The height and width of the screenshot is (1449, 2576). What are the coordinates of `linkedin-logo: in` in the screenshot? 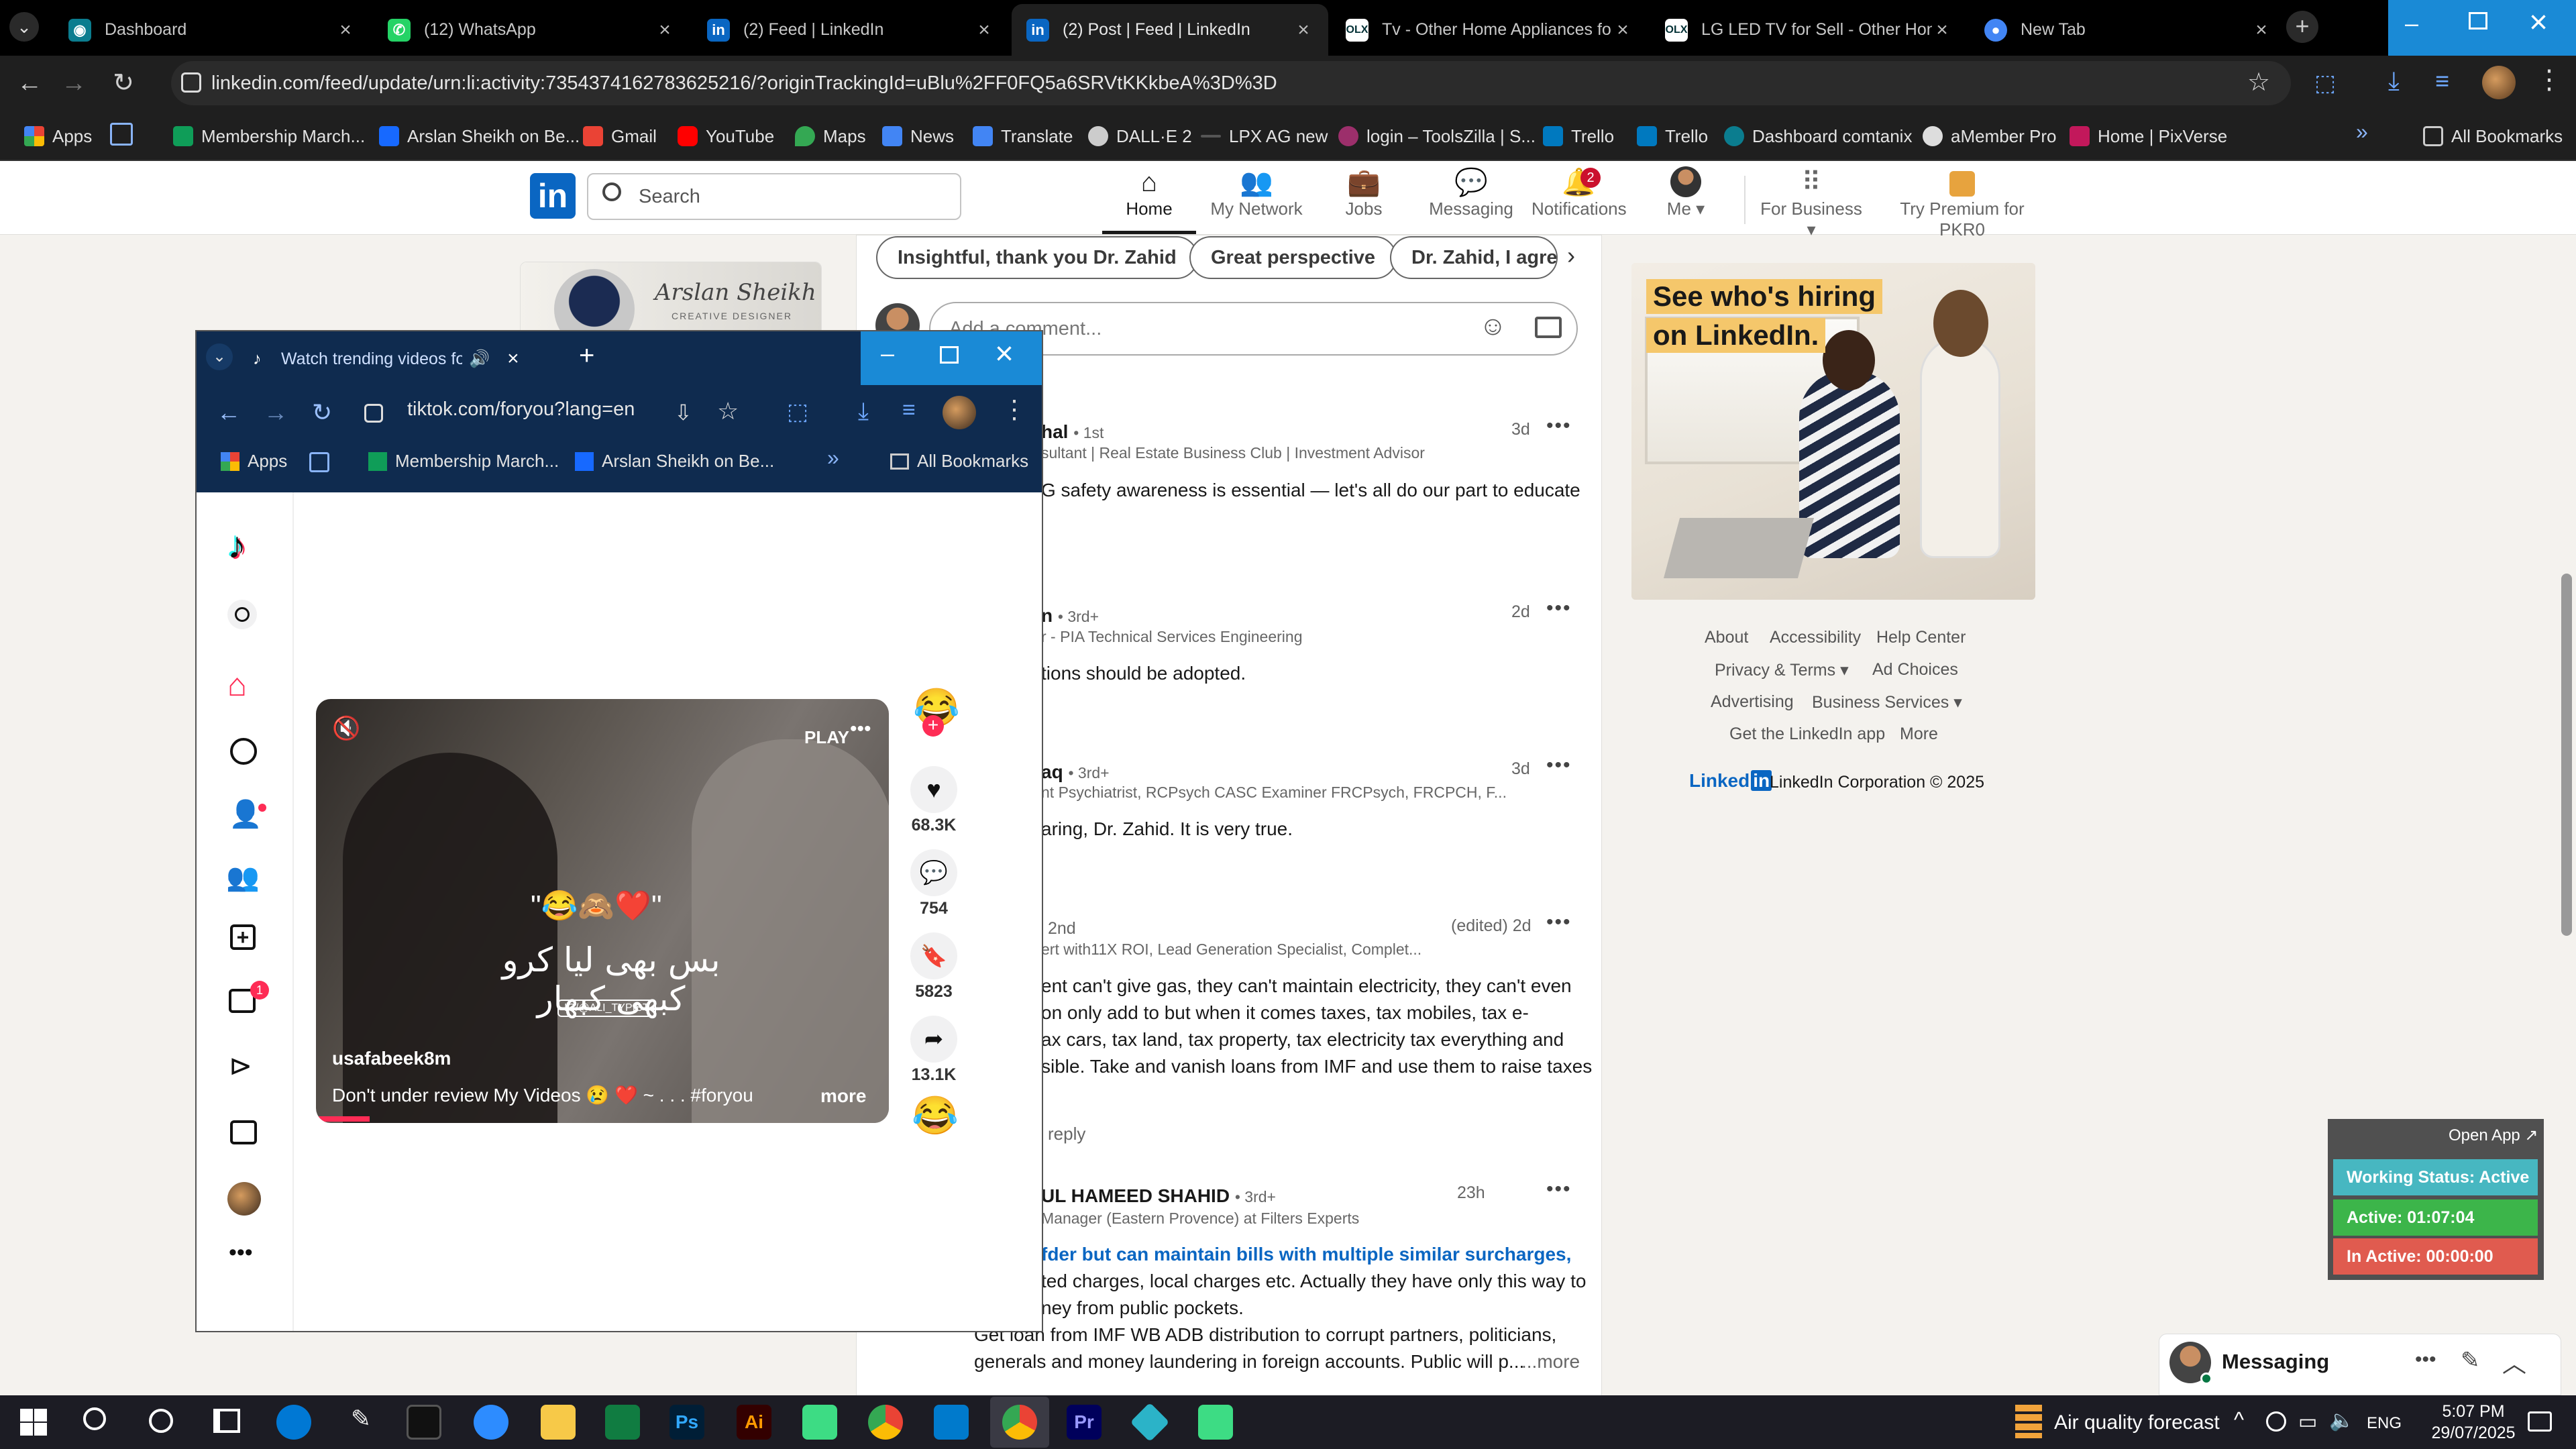 It's located at (553, 196).